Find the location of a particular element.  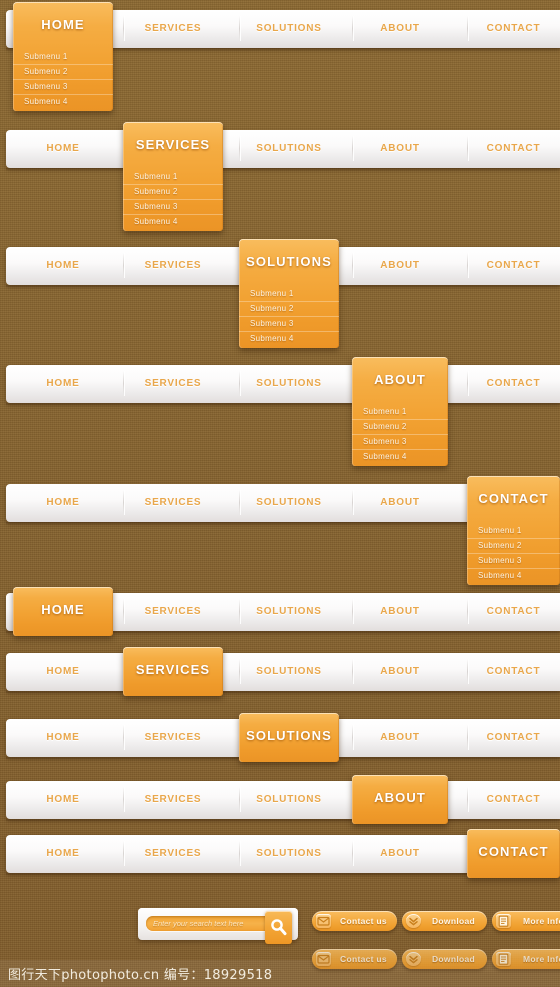

search-input: Enter your search text here is located at coordinates (210, 923).